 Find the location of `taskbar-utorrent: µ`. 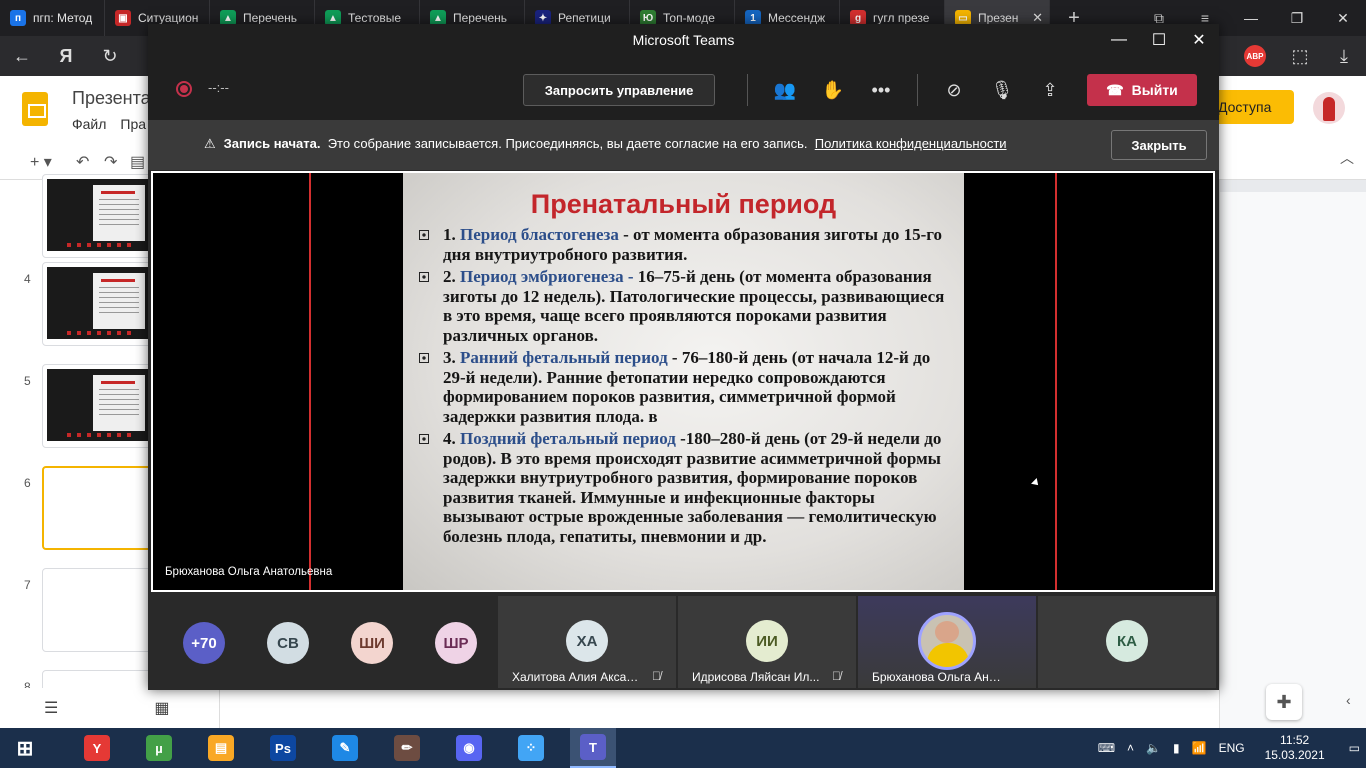

taskbar-utorrent: µ is located at coordinates (159, 748).